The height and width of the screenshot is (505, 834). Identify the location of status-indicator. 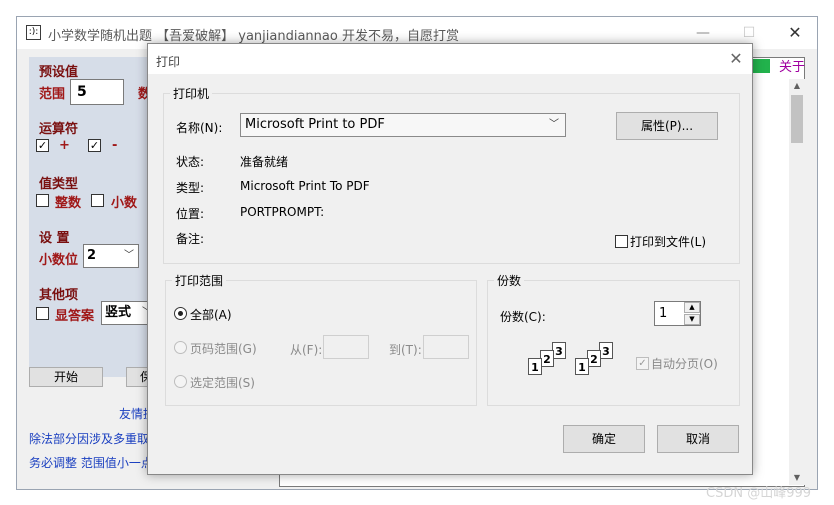
(761, 66).